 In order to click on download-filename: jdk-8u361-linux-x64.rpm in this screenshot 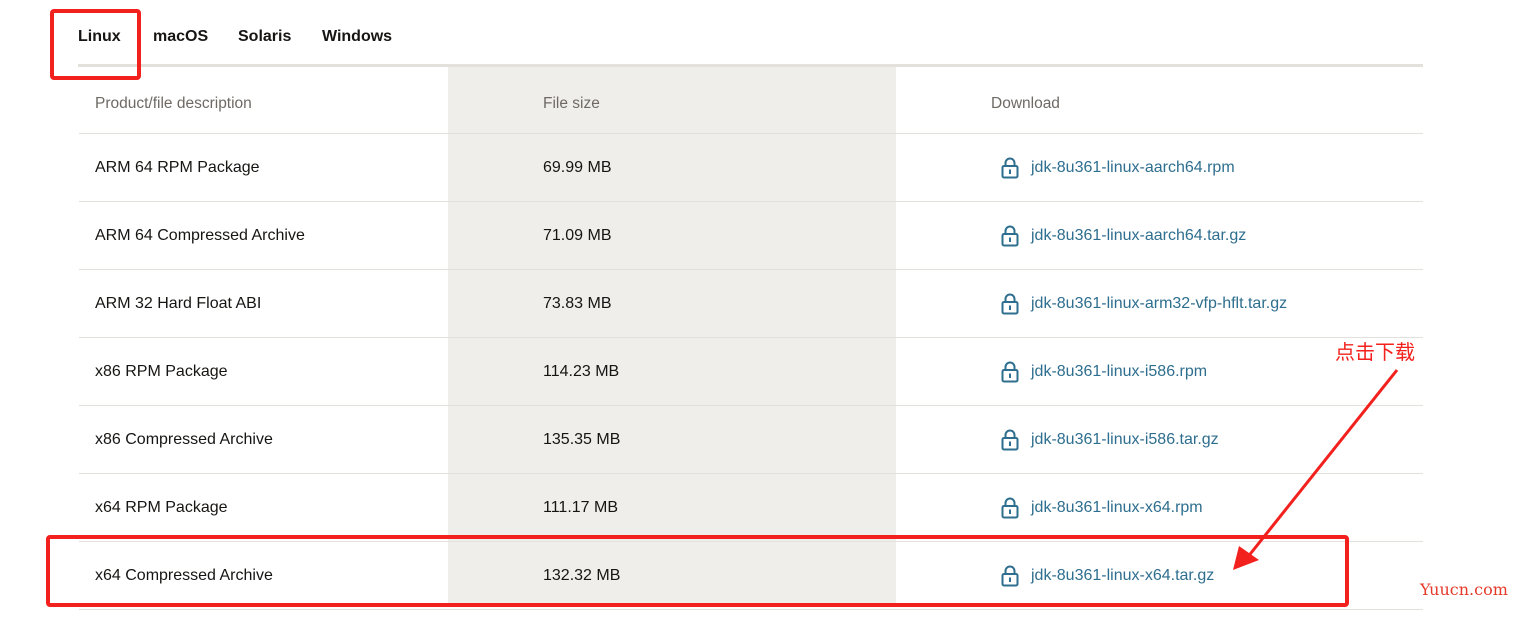, I will do `click(1117, 507)`.